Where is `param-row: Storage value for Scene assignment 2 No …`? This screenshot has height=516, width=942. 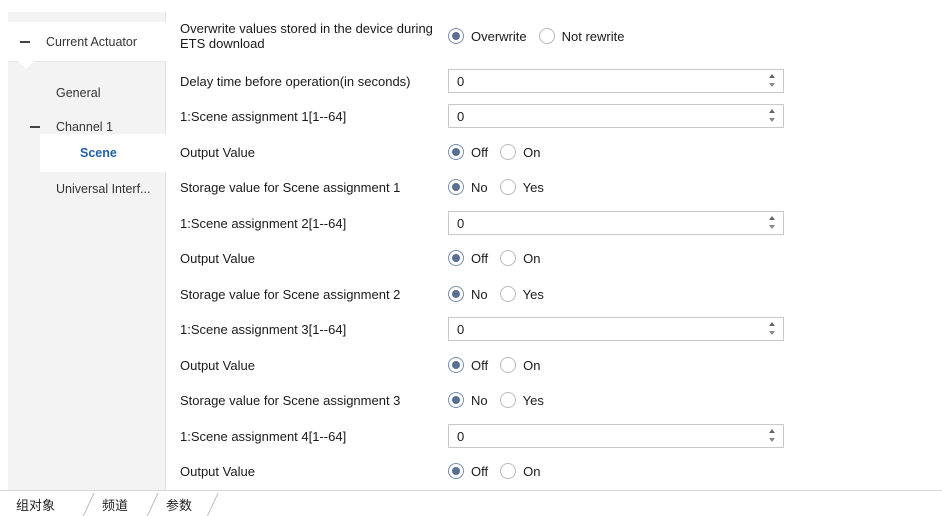
param-row: Storage value for Scene assignment 2 No … is located at coordinates (560, 294).